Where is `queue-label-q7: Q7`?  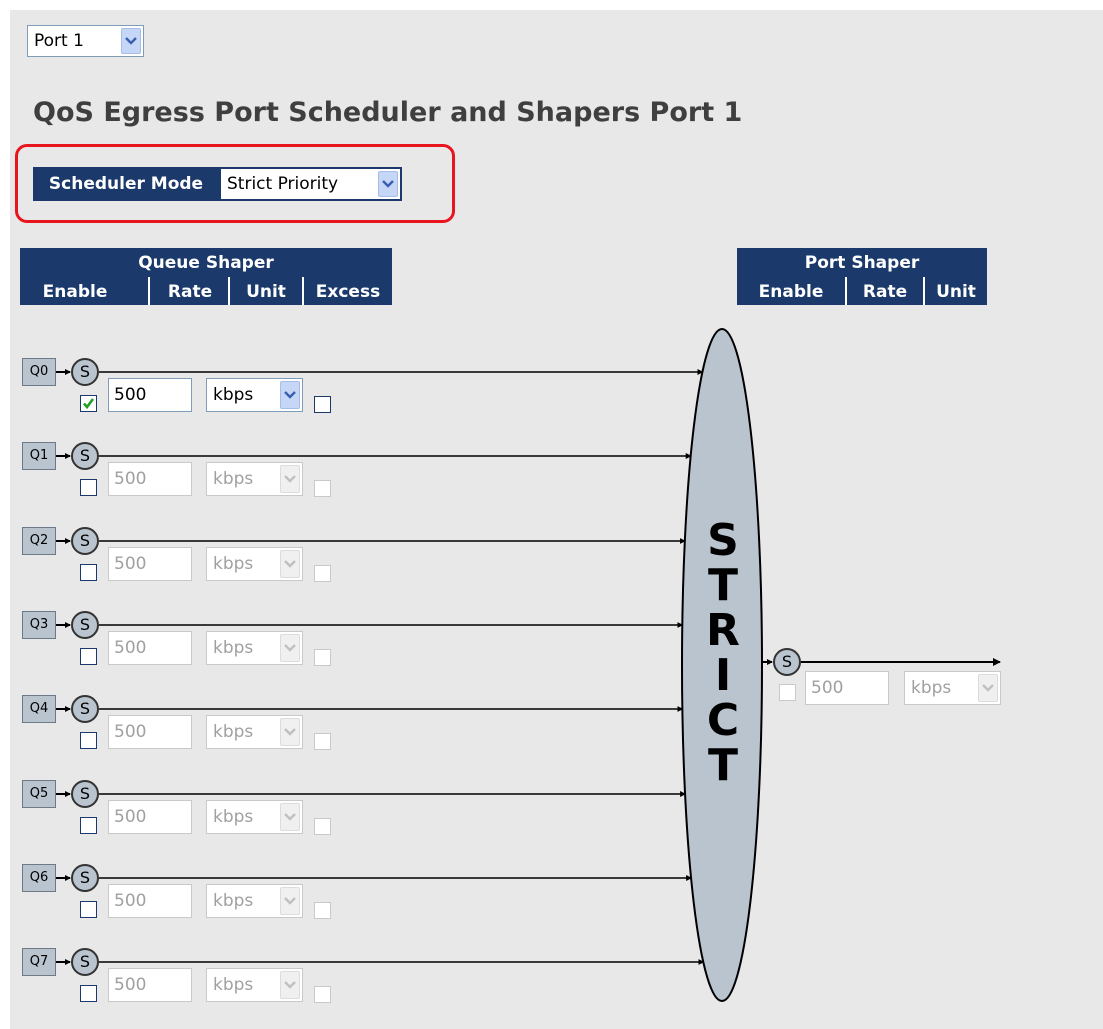 queue-label-q7: Q7 is located at coordinates (39, 962).